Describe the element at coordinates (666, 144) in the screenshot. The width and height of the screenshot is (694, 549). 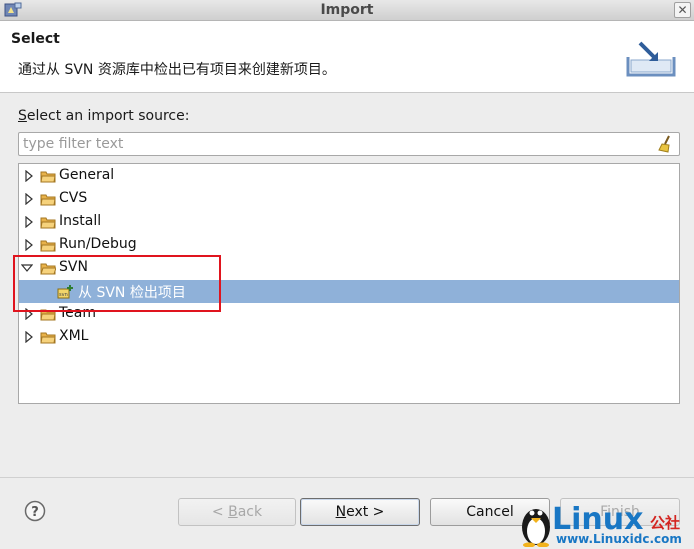
I see `clear-filter-broom-icon` at that location.